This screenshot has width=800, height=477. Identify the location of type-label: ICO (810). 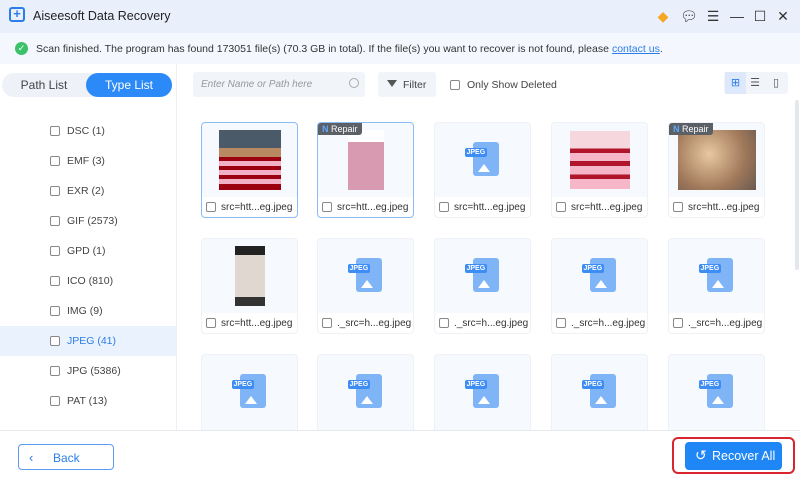
(90, 281).